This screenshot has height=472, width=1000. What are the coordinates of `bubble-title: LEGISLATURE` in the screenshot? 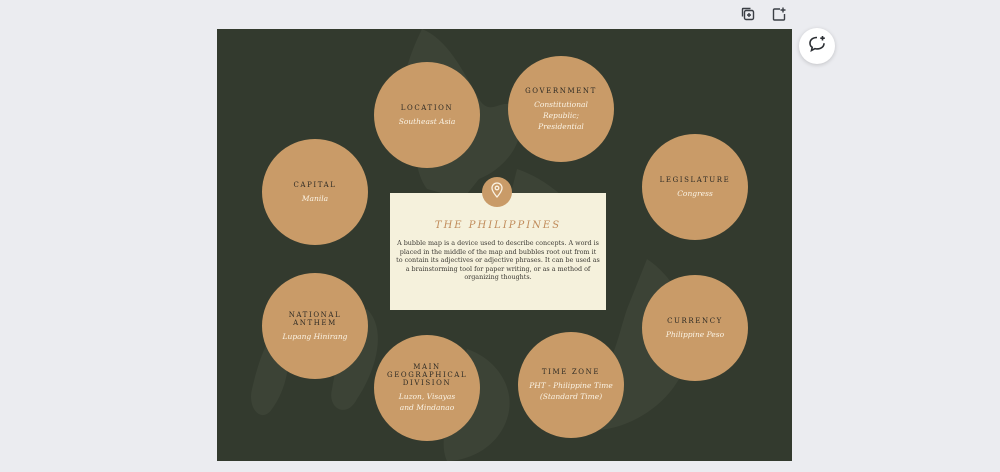 It's located at (695, 179).